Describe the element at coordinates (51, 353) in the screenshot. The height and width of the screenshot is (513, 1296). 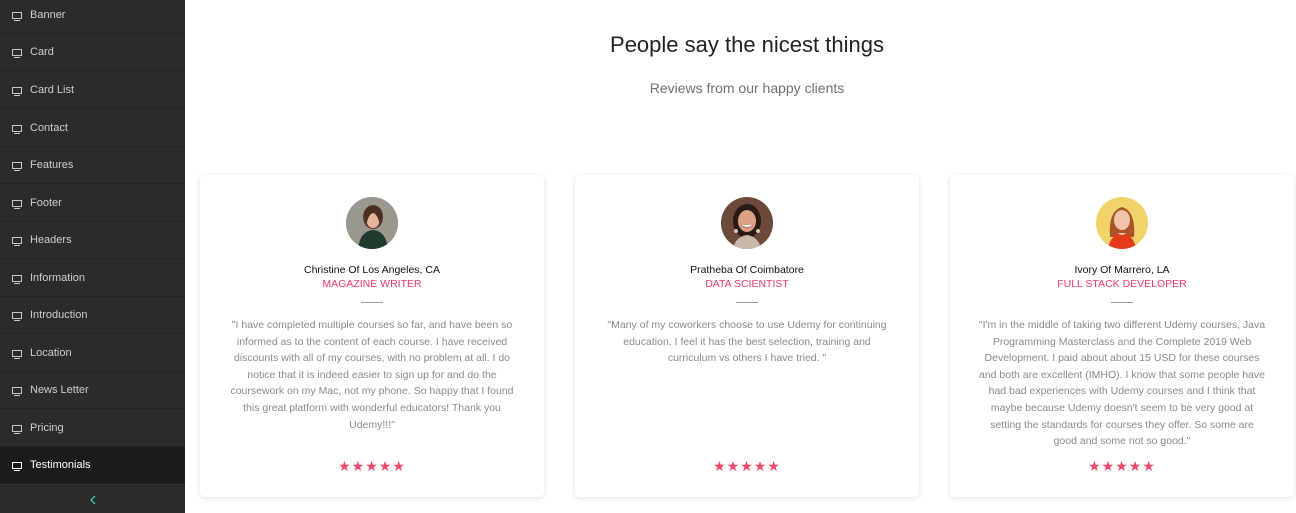
I see `sidebar-item-label: Location` at that location.